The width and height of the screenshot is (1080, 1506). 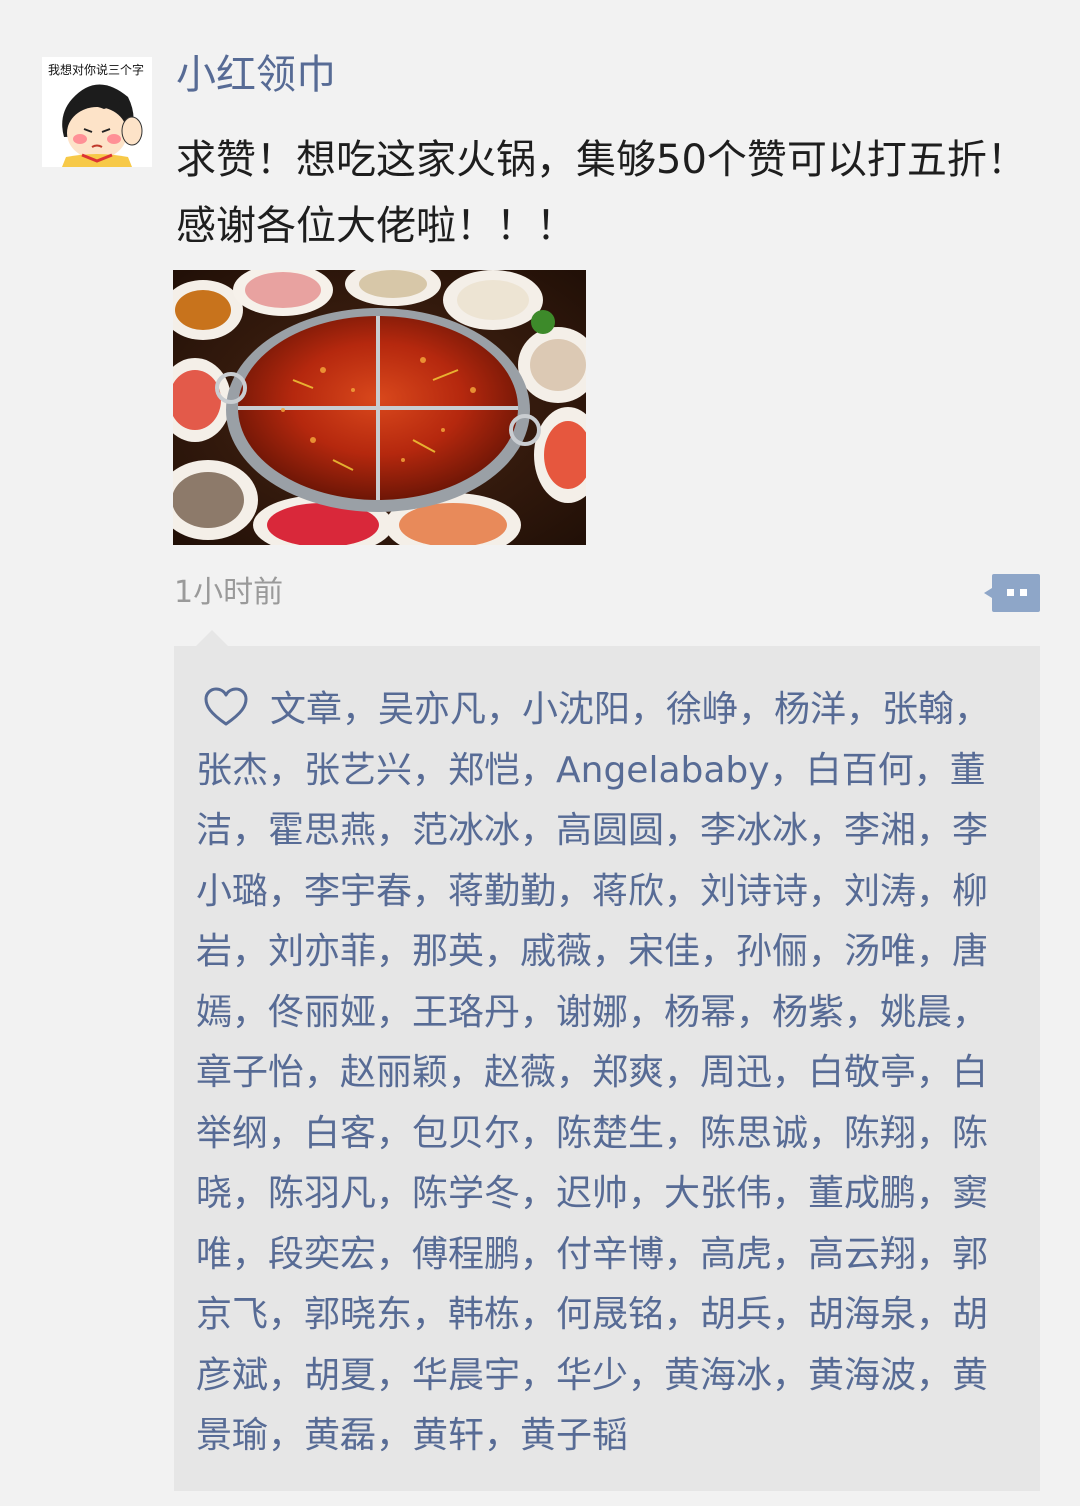 What do you see at coordinates (97, 112) in the screenshot?
I see `avatar: 我想对你说三个字` at bounding box center [97, 112].